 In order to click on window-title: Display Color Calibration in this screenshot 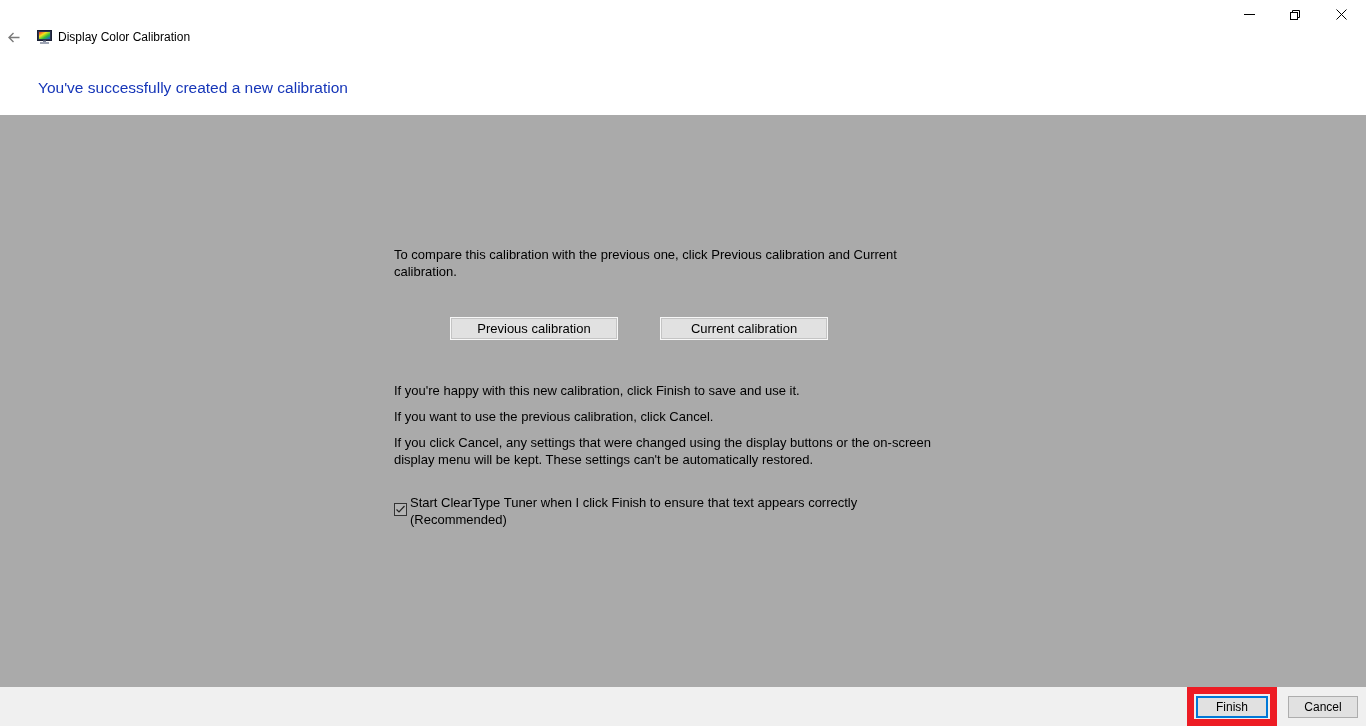, I will do `click(124, 37)`.